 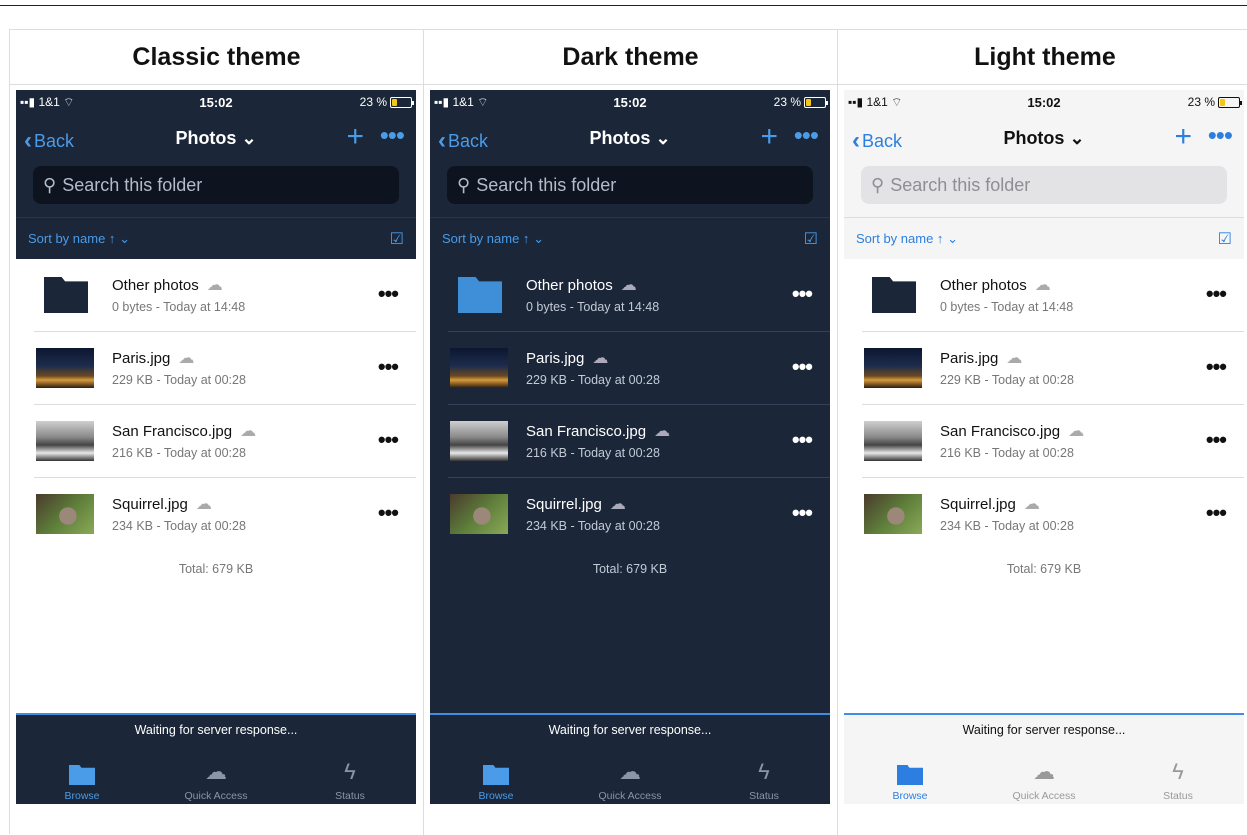 What do you see at coordinates (630, 57) in the screenshot?
I see `column-header-dark: Dark theme` at bounding box center [630, 57].